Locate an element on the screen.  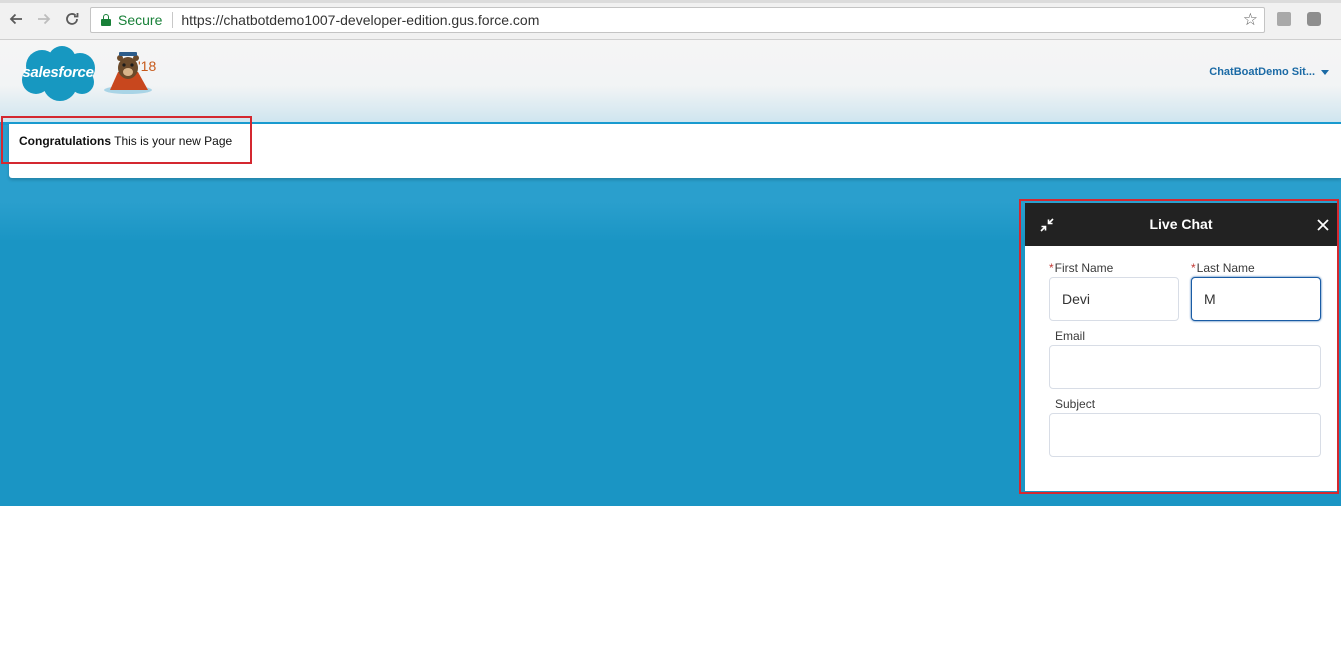
logo-text: salesforce is located at coordinates (58, 72).